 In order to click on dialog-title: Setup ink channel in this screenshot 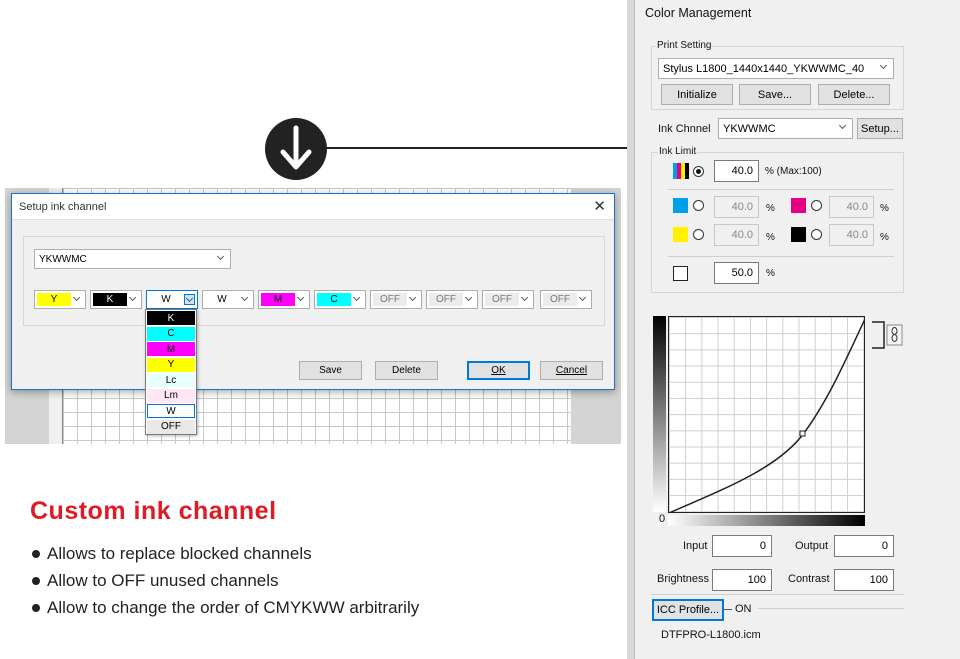, I will do `click(313, 207)`.